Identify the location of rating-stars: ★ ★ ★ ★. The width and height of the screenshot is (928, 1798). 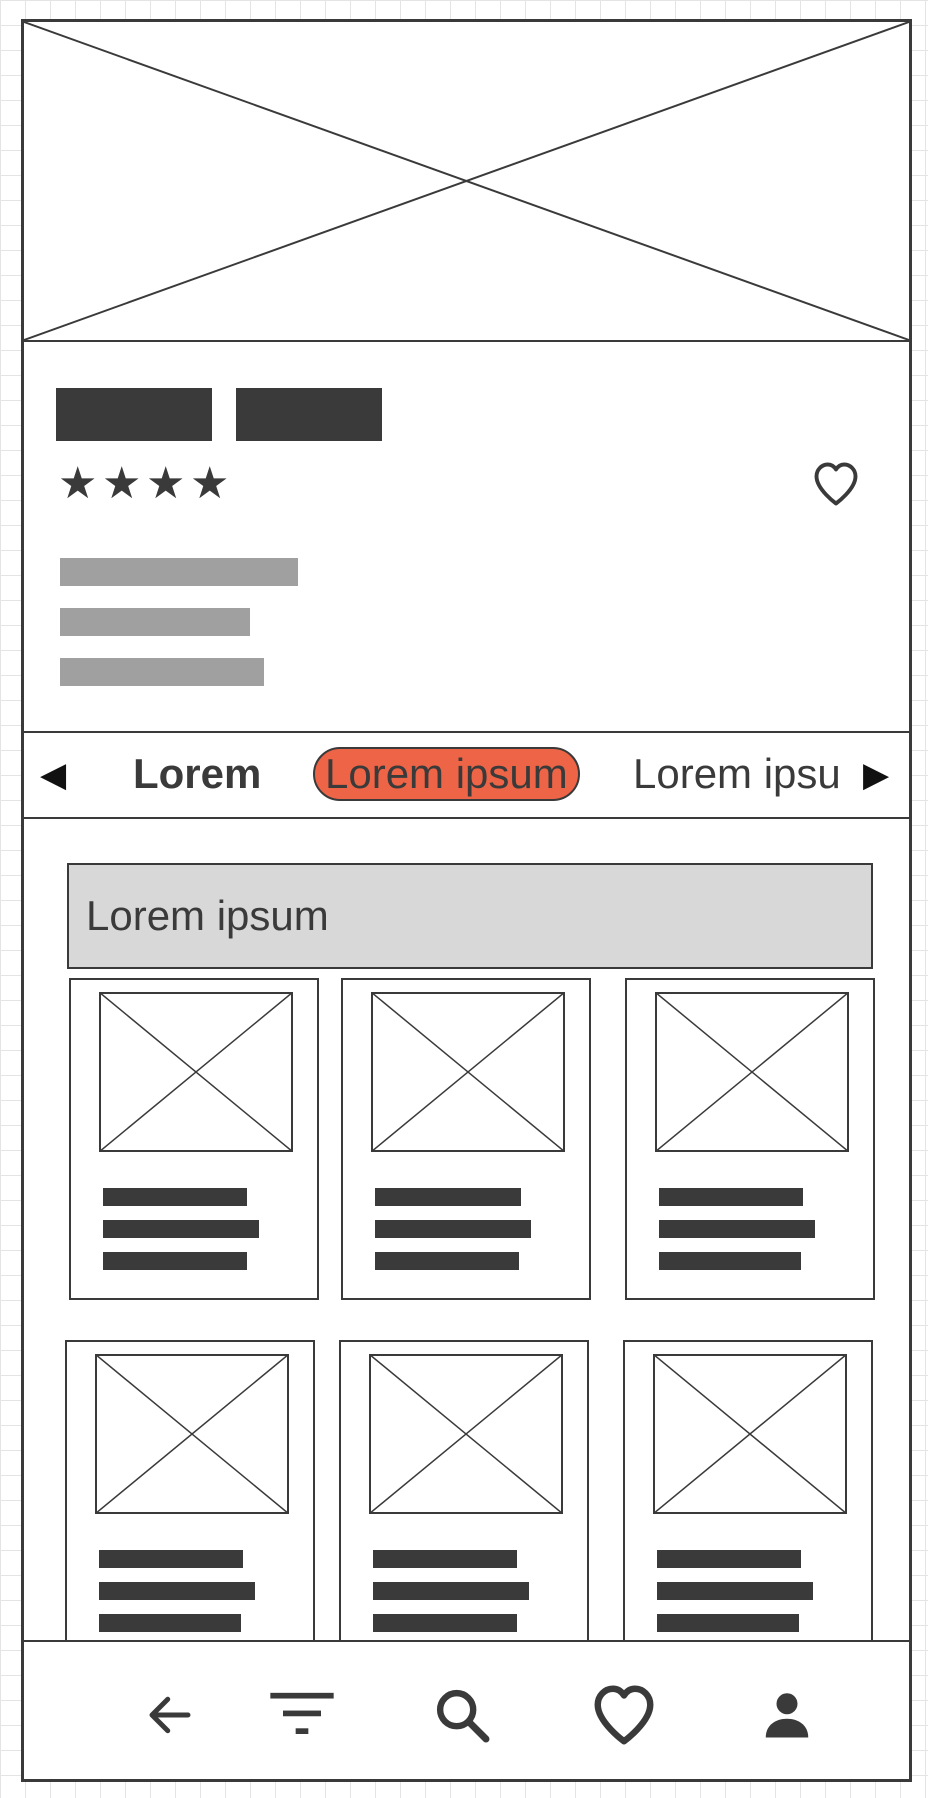
(158, 485).